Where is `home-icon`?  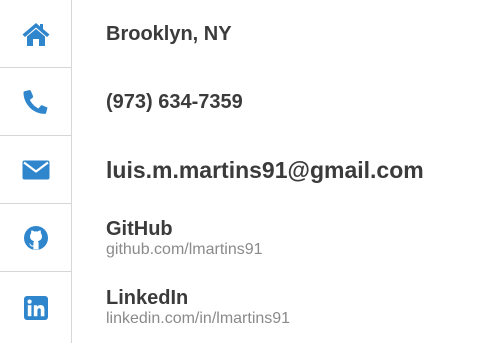
home-icon is located at coordinates (36, 34).